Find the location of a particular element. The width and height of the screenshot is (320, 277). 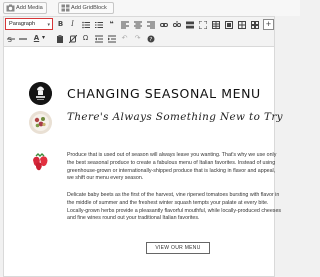

add-media-button: Add Media is located at coordinates (25, 8).